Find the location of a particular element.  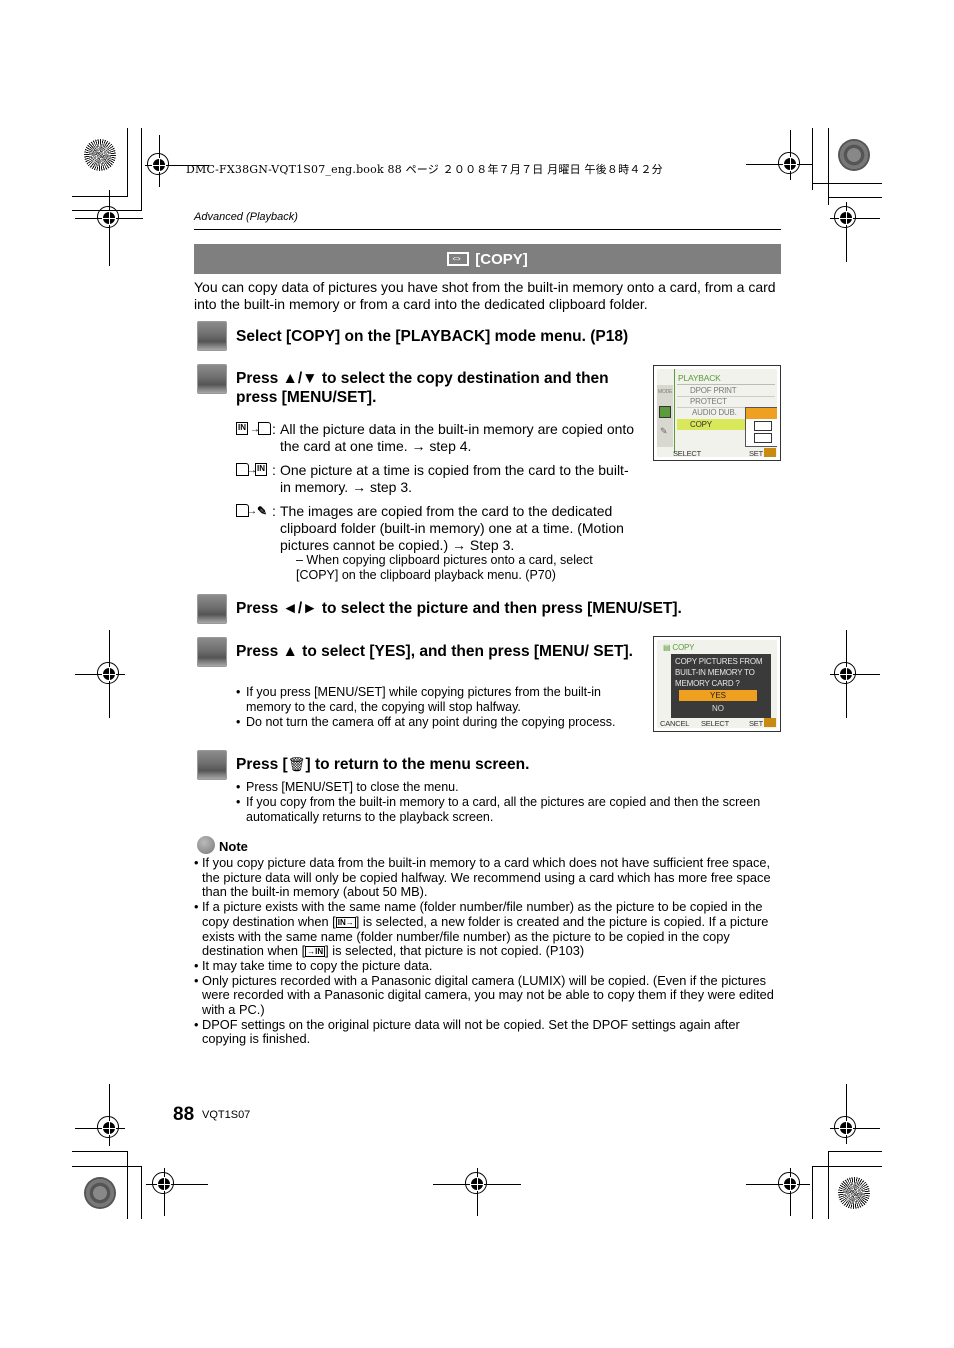

menu-header: PLAYBACK is located at coordinates (699, 378).